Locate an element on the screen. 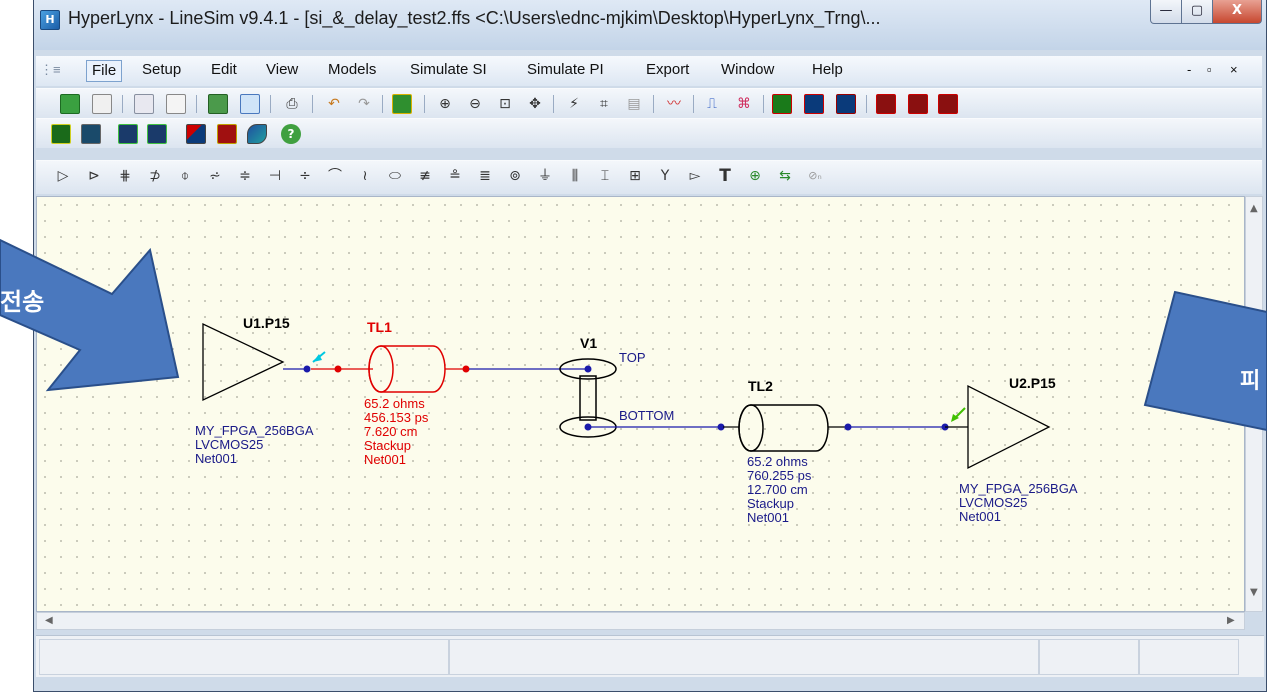 This screenshot has height=692, width=1267. redo-icon: ↷ is located at coordinates (364, 104).